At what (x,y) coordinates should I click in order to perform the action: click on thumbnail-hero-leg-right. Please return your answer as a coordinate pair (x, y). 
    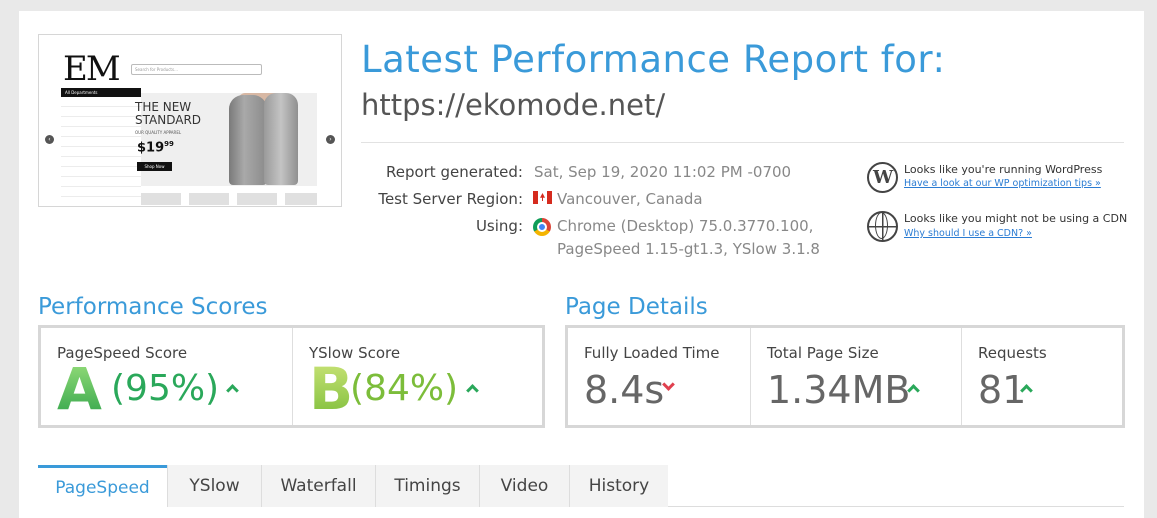
    Looking at the image, I should click on (281, 139).